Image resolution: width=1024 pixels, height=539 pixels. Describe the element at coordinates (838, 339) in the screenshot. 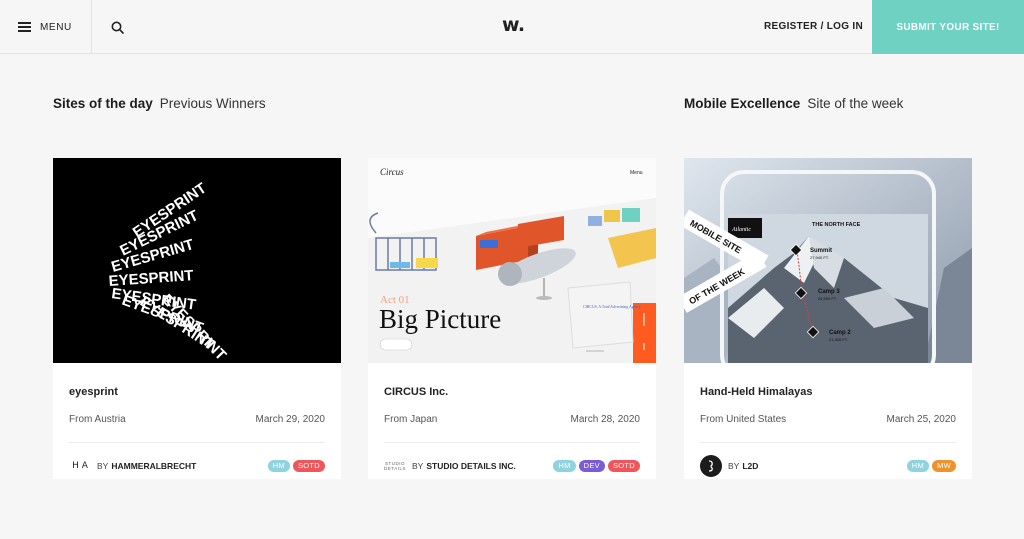

I see `point-camp2-alt: 21,300 FT.` at that location.